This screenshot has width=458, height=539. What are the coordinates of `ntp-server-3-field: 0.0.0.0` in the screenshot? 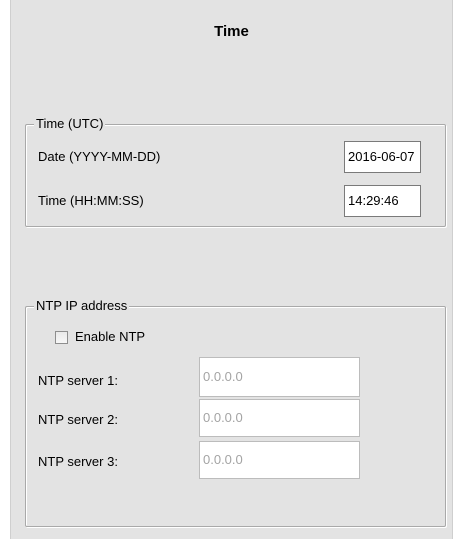 It's located at (279, 460).